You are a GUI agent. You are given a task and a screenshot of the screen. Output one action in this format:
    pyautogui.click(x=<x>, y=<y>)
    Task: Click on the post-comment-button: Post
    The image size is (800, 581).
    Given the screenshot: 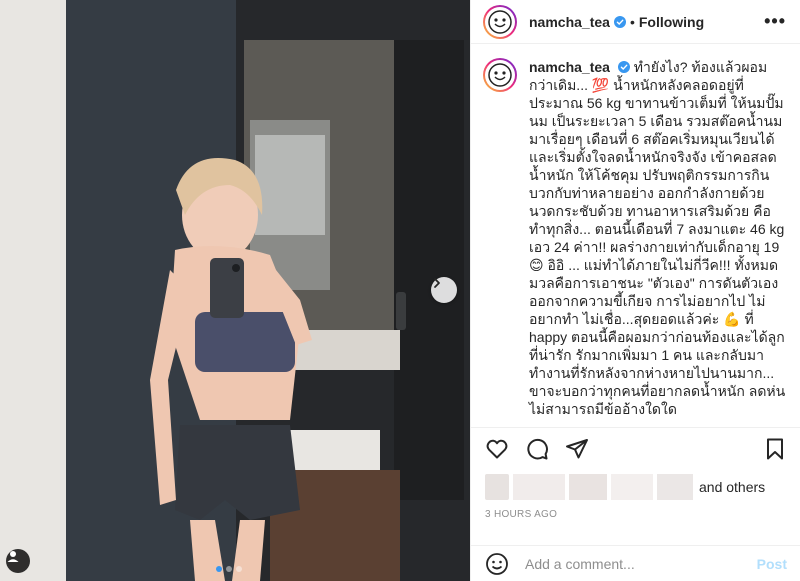 What is the action you would take?
    pyautogui.click(x=772, y=564)
    